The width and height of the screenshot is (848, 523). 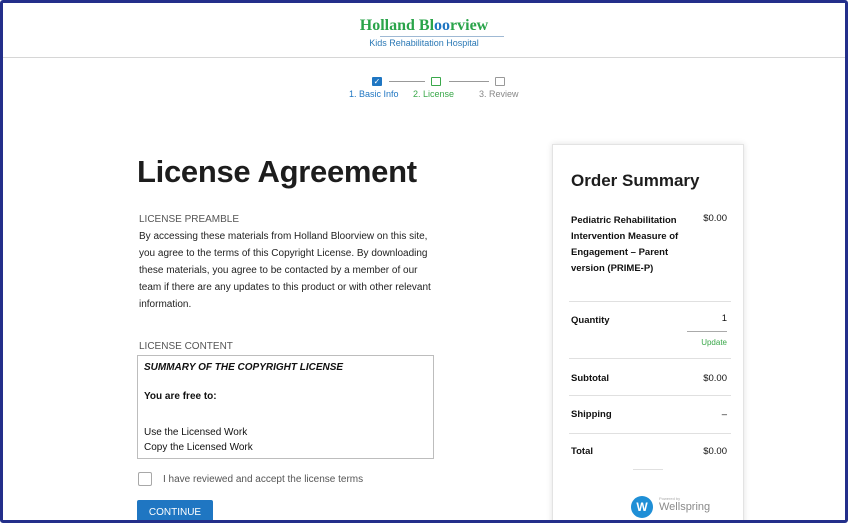 I want to click on step-3-checkbox-icon, so click(x=500, y=81).